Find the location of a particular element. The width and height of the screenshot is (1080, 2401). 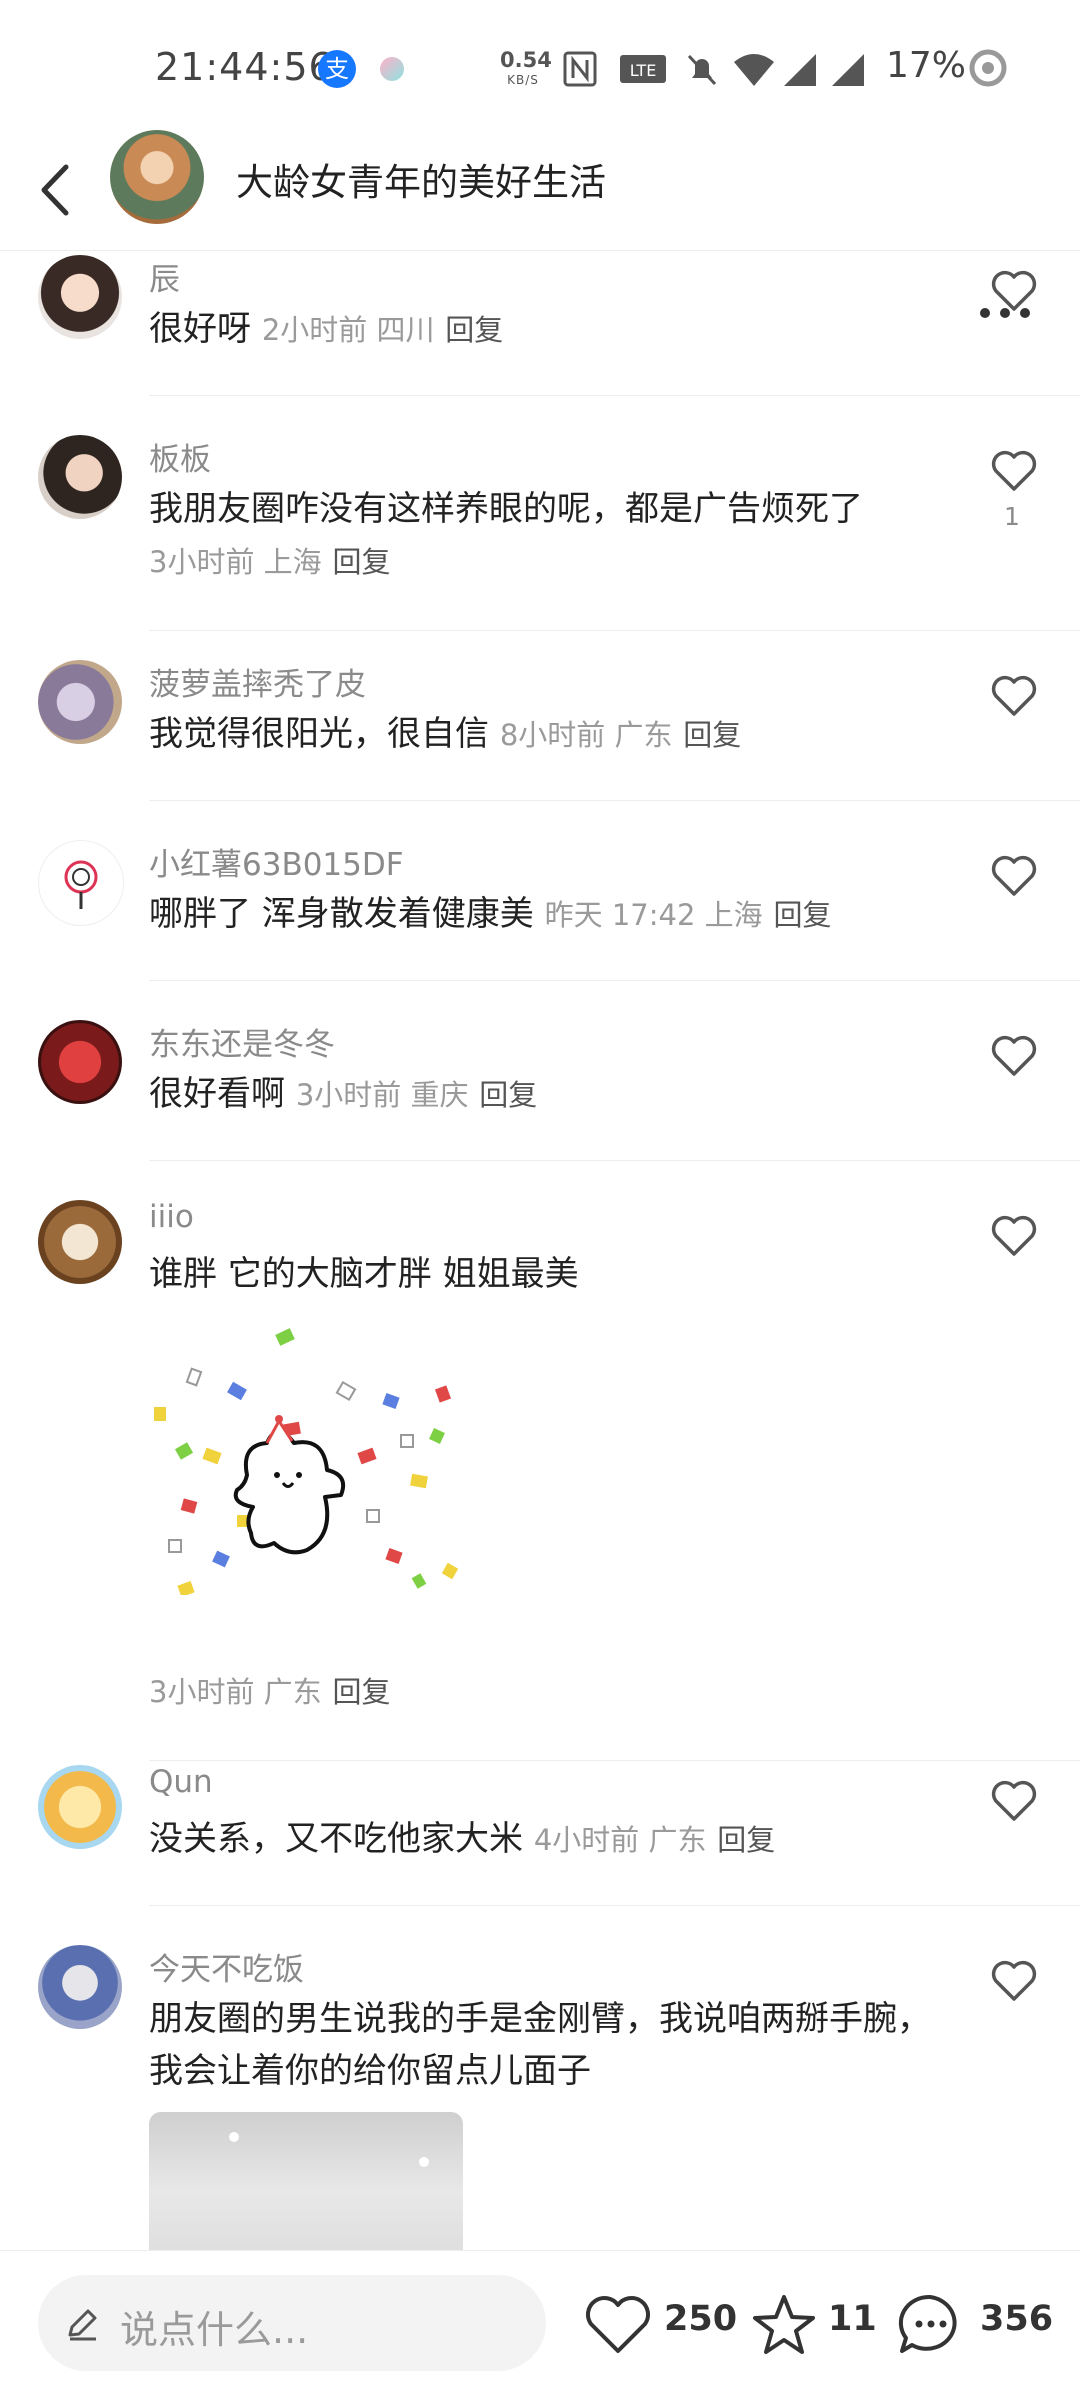

comment-text: 哪胖了 浑身散发着健康美 昨天 17:42 上海 回复 is located at coordinates (549, 914).